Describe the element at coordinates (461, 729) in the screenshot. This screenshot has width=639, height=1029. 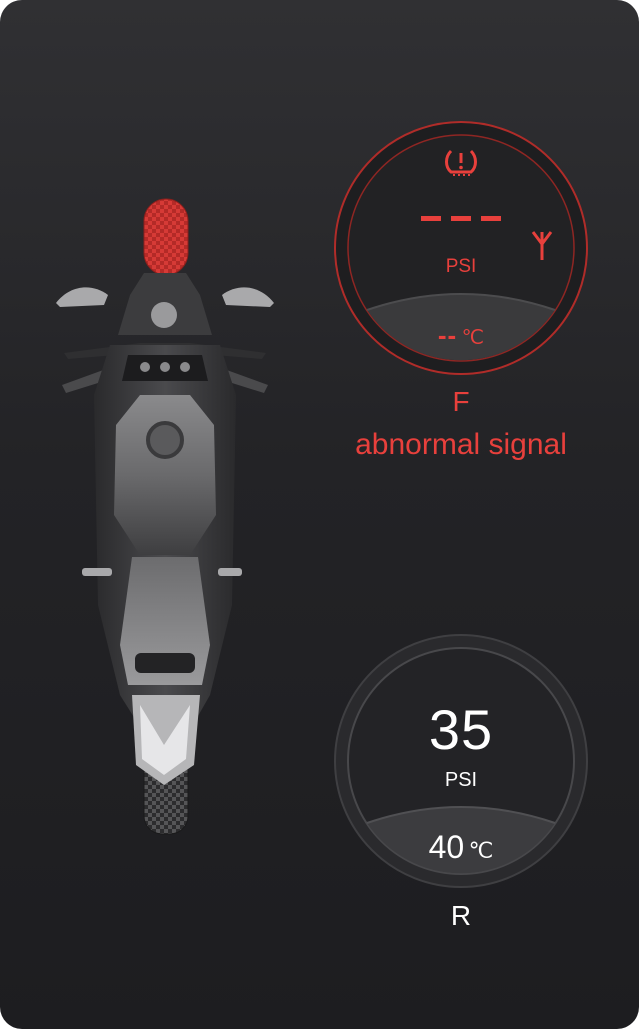
I see `rear-pressure-value: 35` at that location.